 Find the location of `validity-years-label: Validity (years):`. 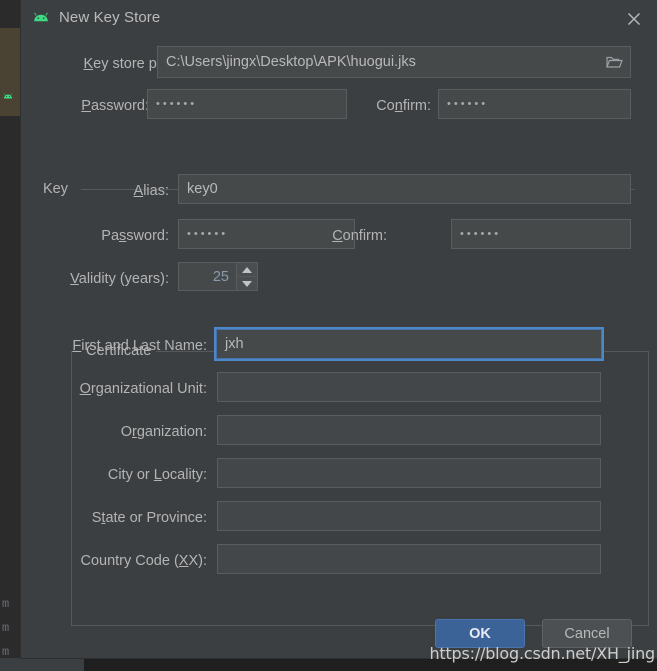

validity-years-label: Validity (years): is located at coordinates (119, 279).